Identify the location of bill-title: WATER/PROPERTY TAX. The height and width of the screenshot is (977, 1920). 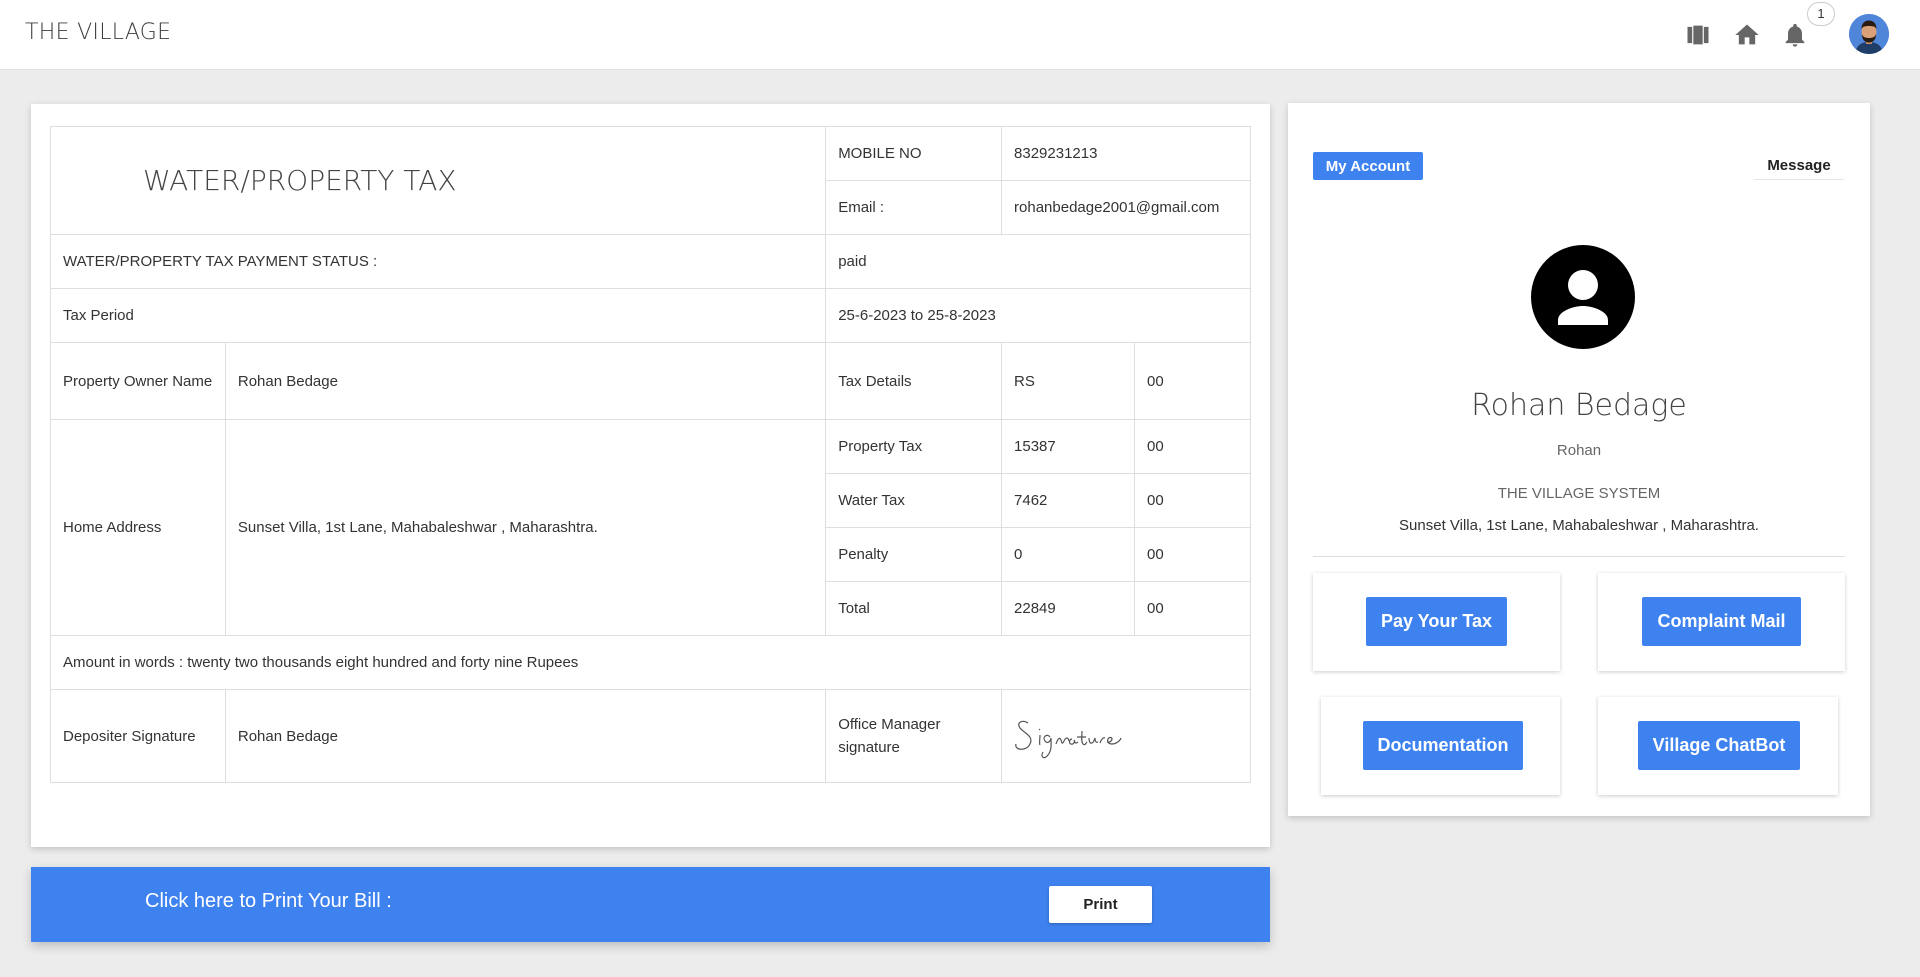
(438, 180).